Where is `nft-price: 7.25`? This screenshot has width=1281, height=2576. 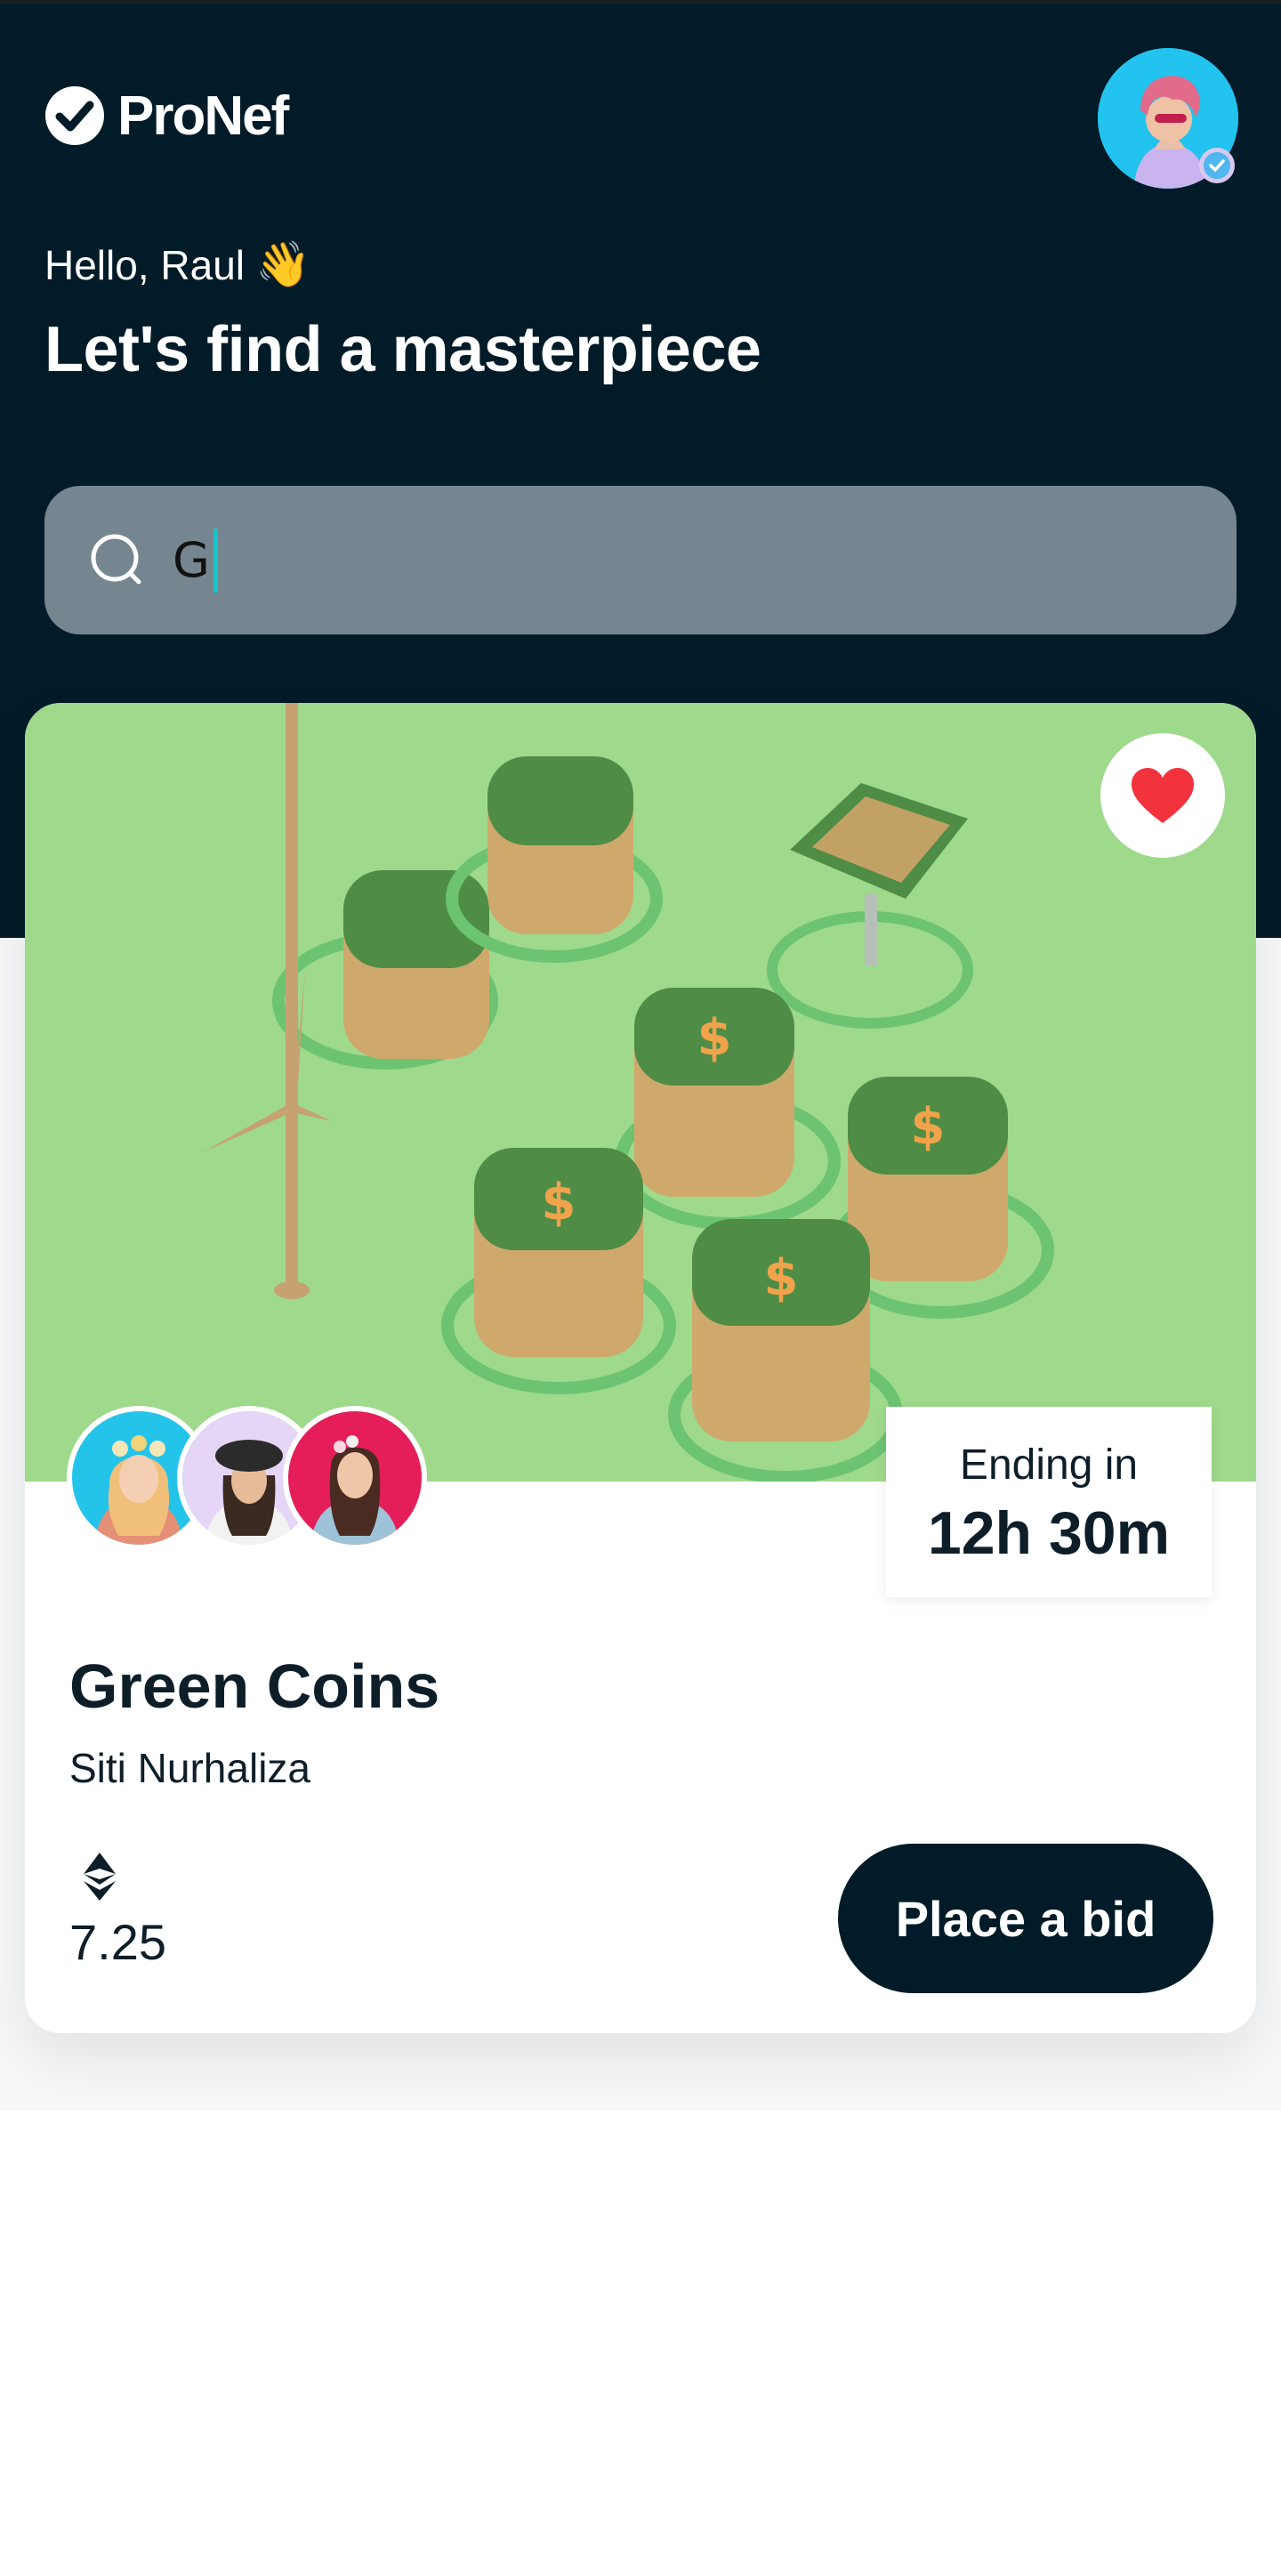
nft-price: 7.25 is located at coordinates (117, 1942).